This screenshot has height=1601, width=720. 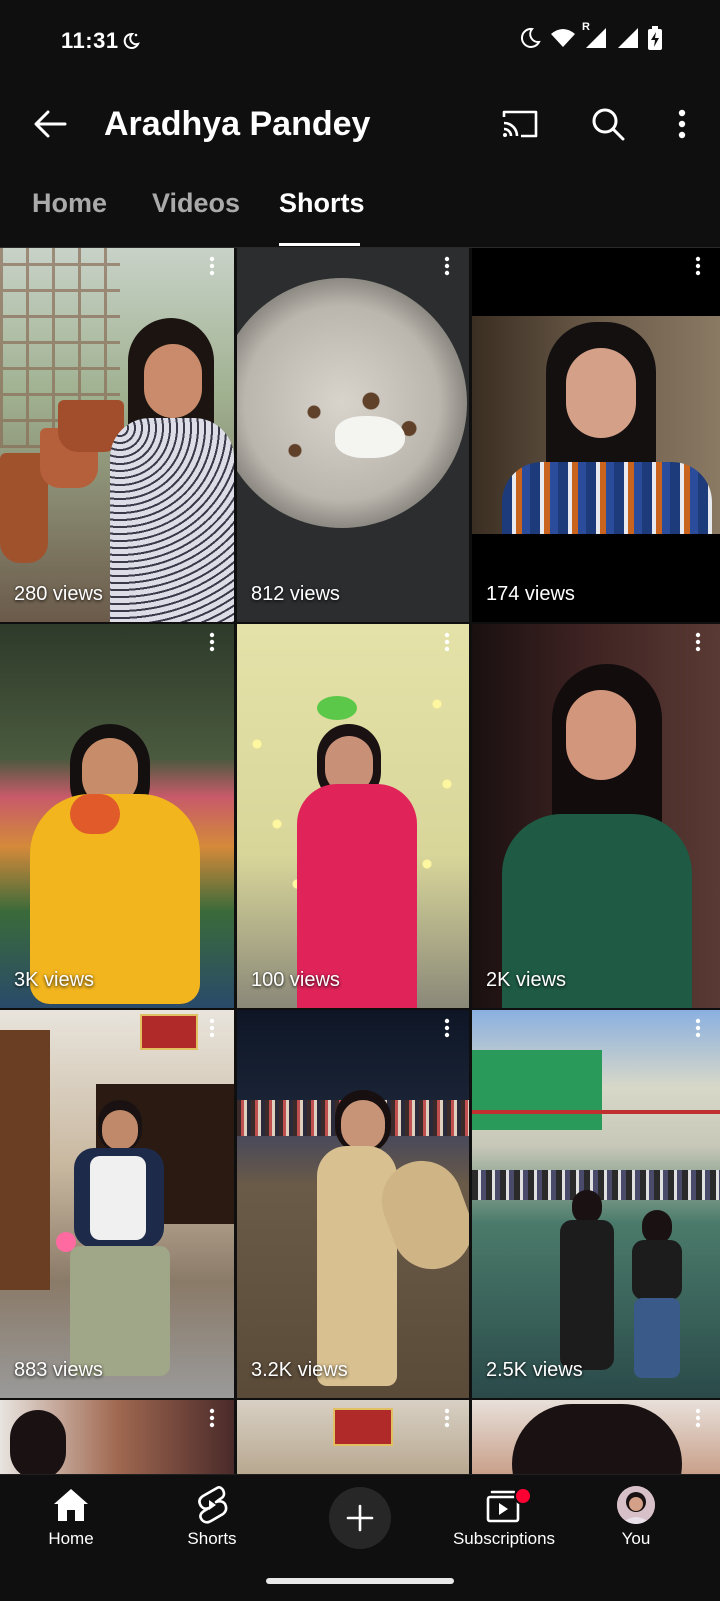 I want to click on view-count: 2.5K views, so click(x=534, y=1370).